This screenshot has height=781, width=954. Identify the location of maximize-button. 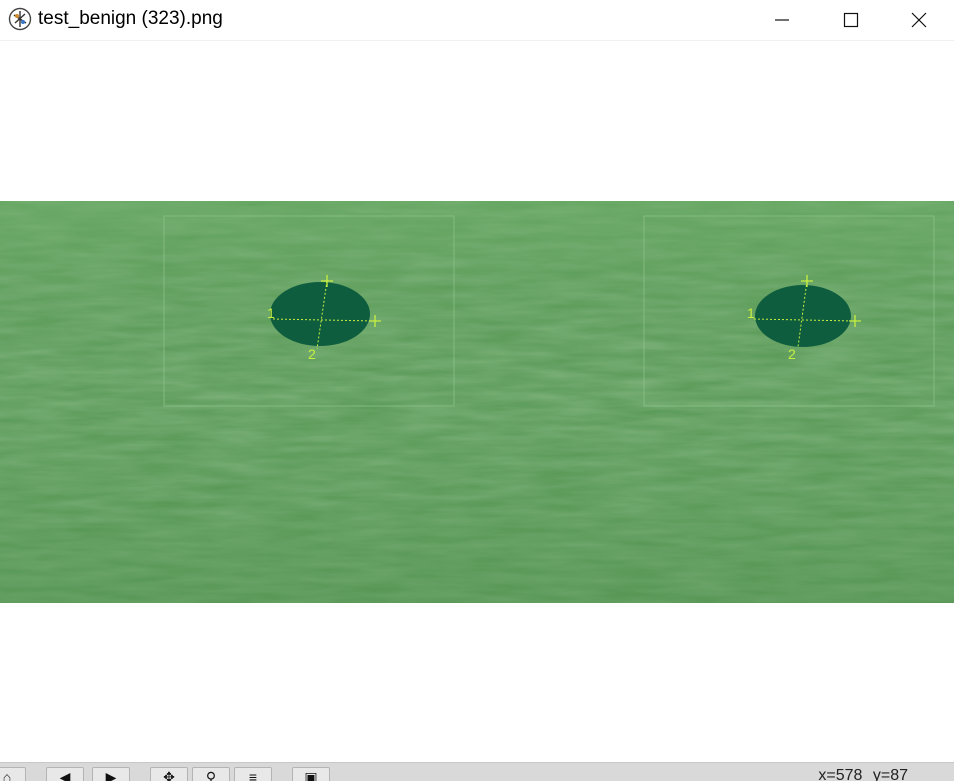
(851, 20).